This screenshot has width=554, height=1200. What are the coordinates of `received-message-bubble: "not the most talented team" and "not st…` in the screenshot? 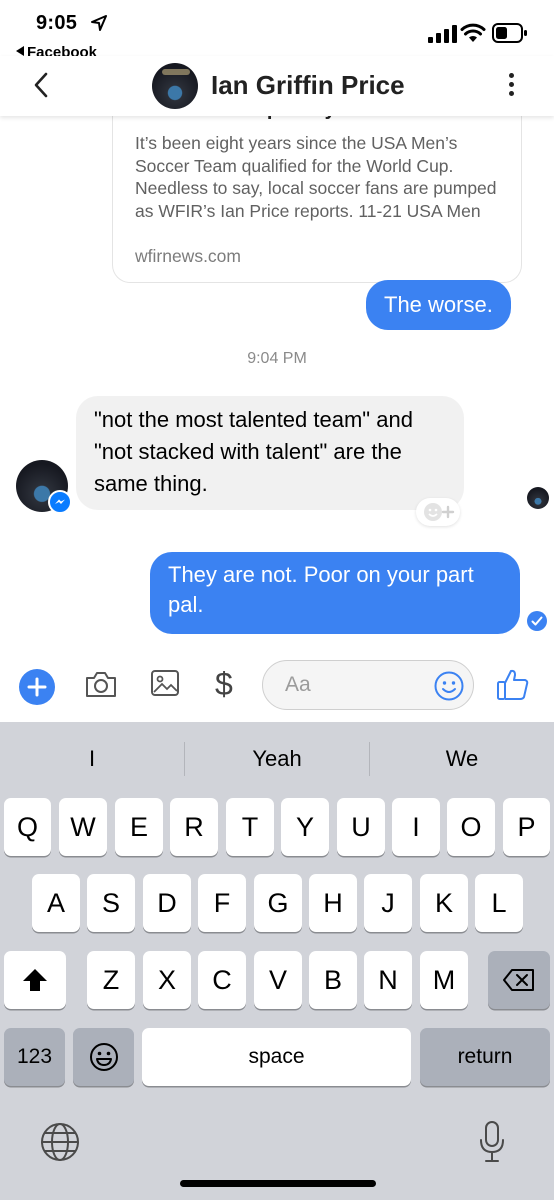 It's located at (270, 453).